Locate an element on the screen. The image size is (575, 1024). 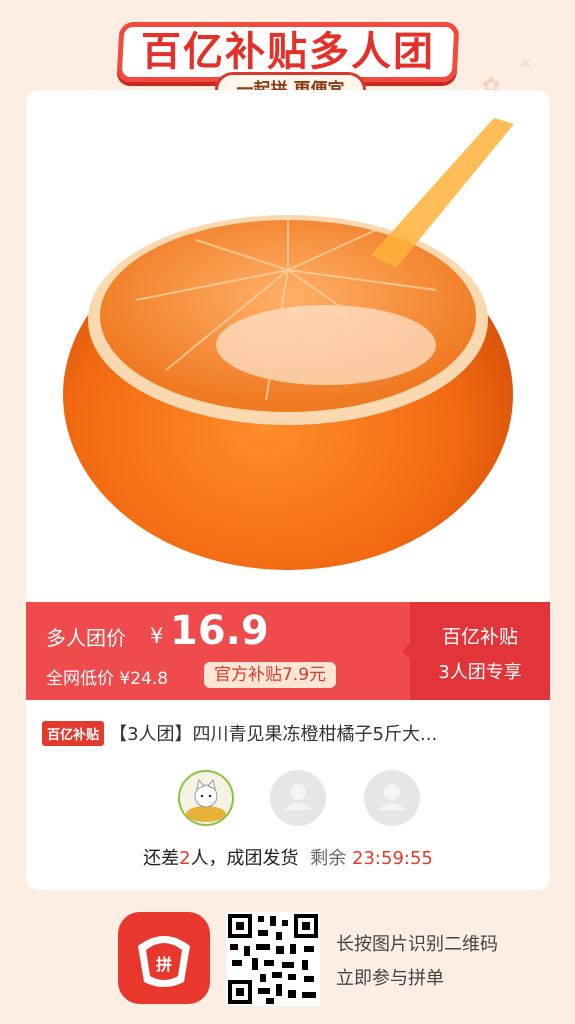
avatar is located at coordinates (206, 798).